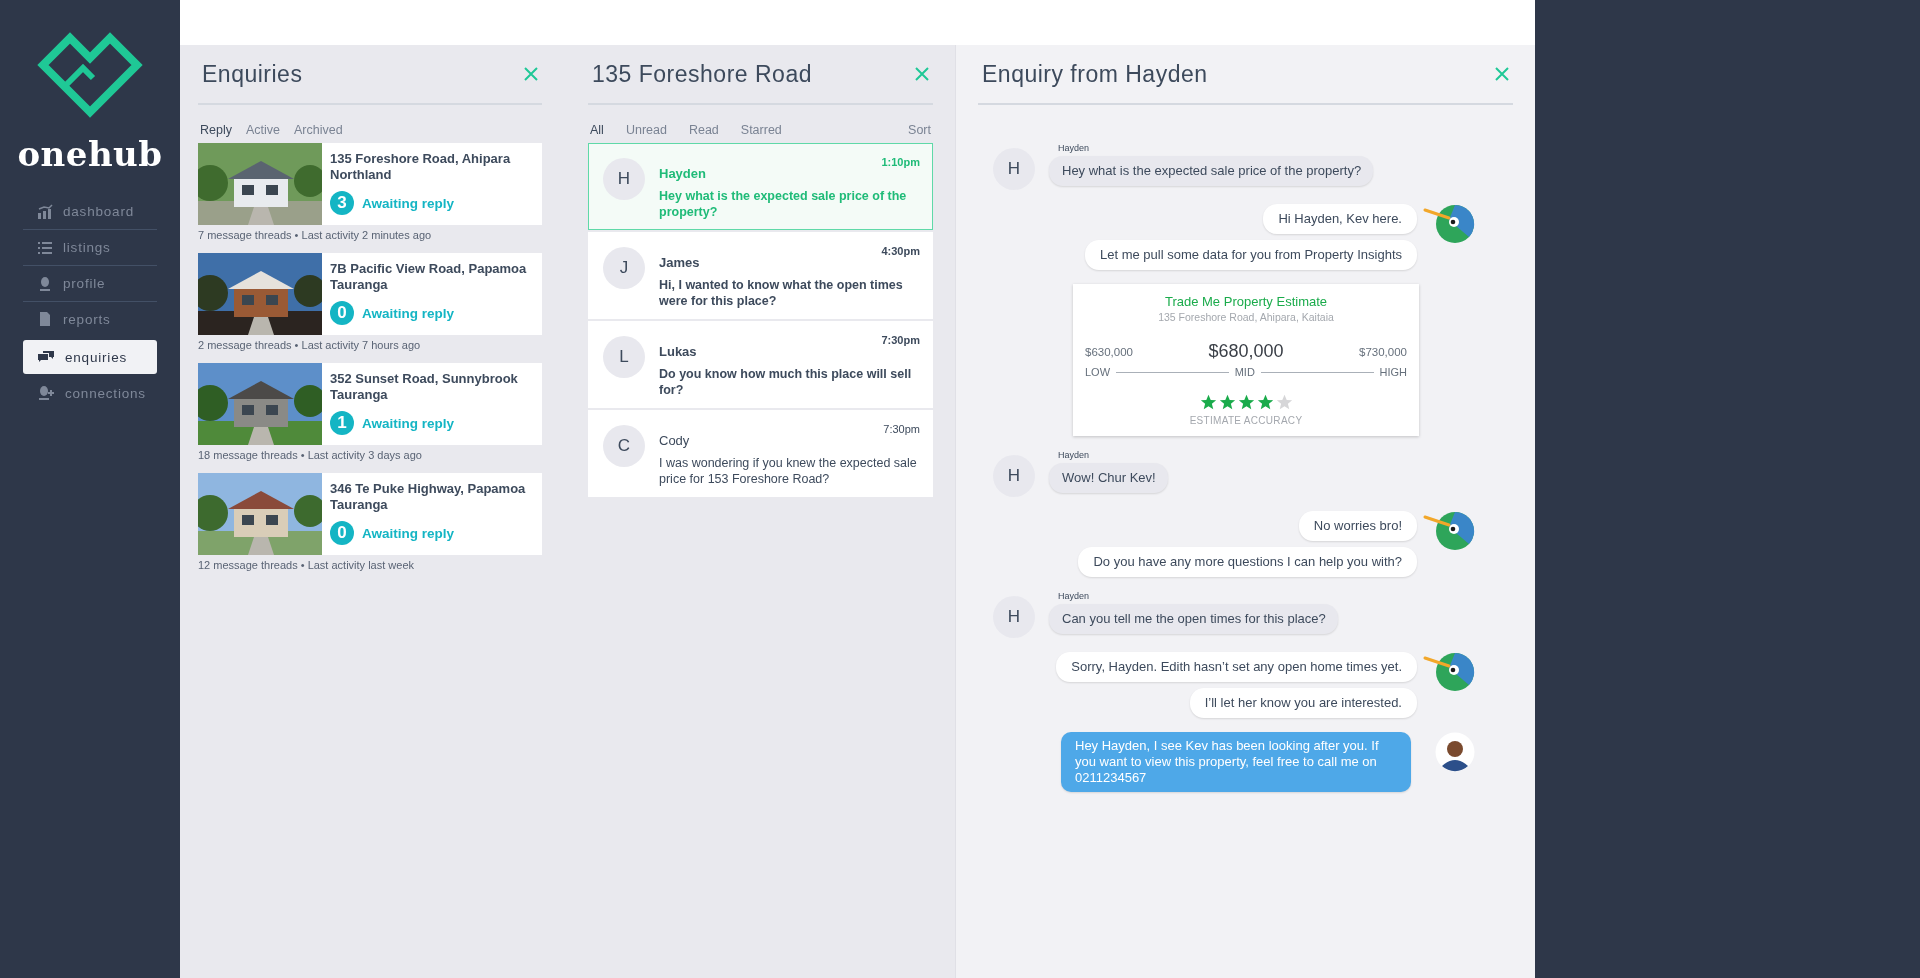  What do you see at coordinates (1246, 351) in the screenshot?
I see `mid-price: $680,000` at bounding box center [1246, 351].